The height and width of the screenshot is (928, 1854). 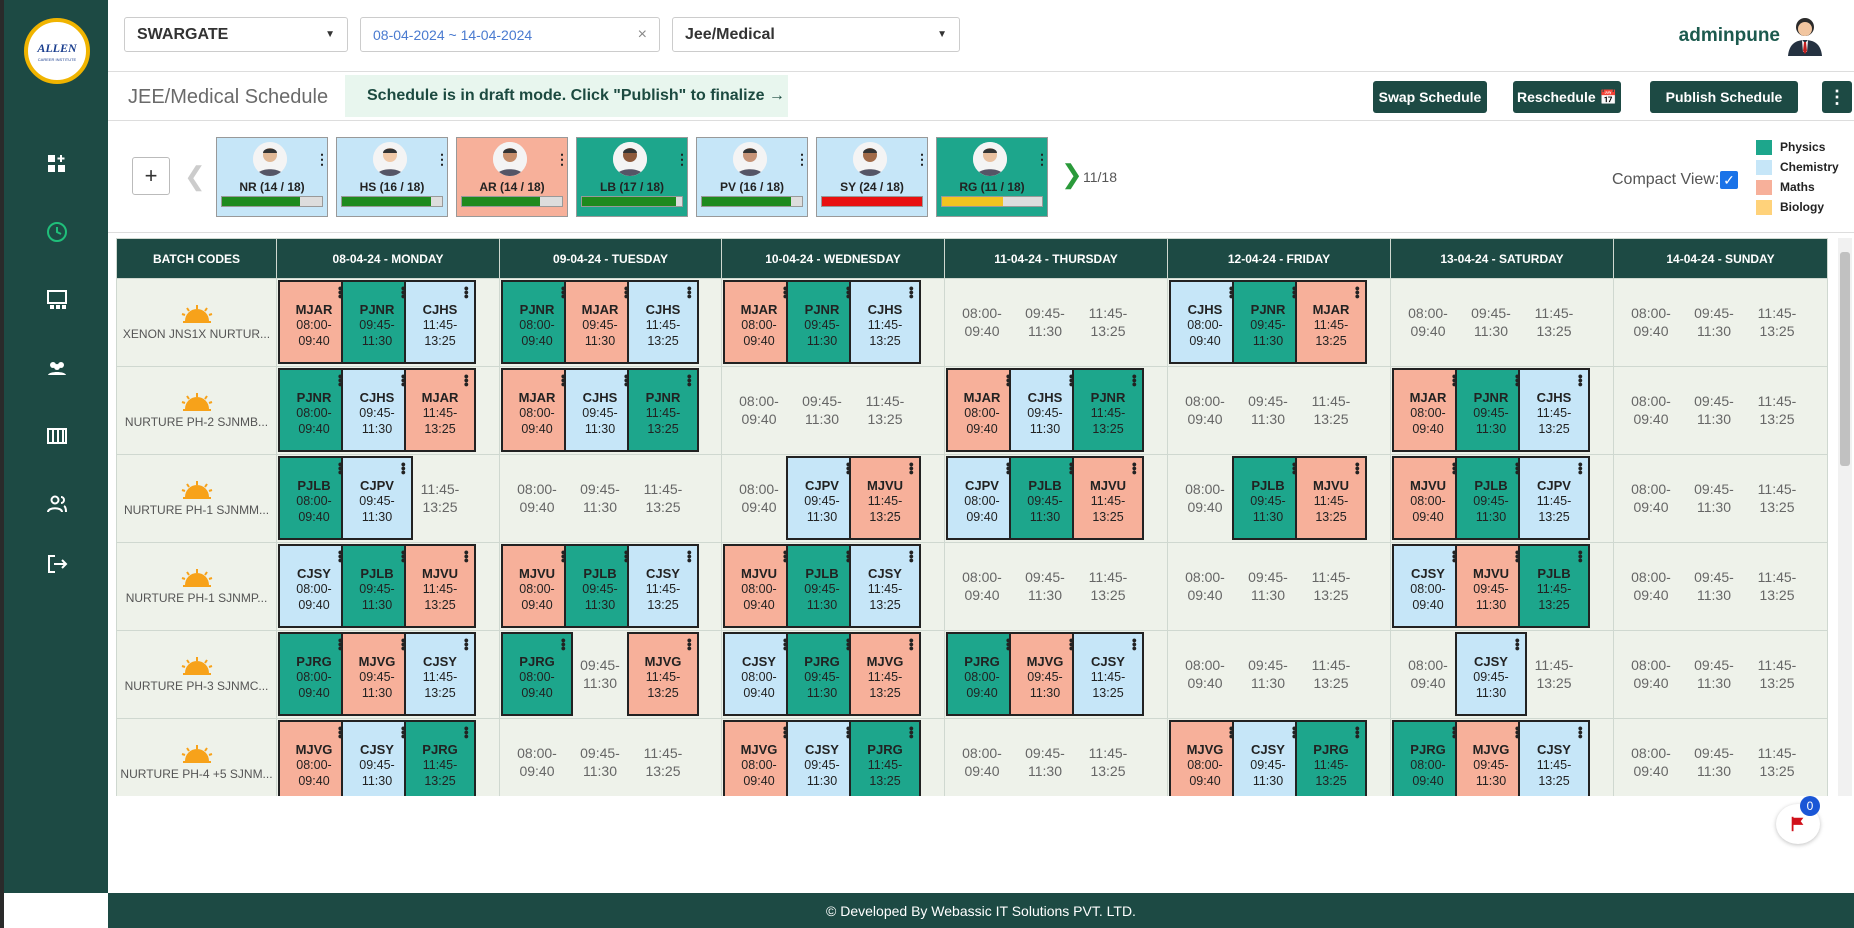 I want to click on chevron-right-icon: ❯, so click(x=1072, y=174).